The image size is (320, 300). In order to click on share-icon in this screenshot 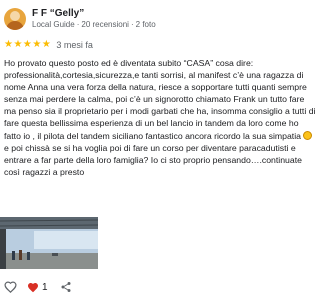, I will do `click(66, 287)`.